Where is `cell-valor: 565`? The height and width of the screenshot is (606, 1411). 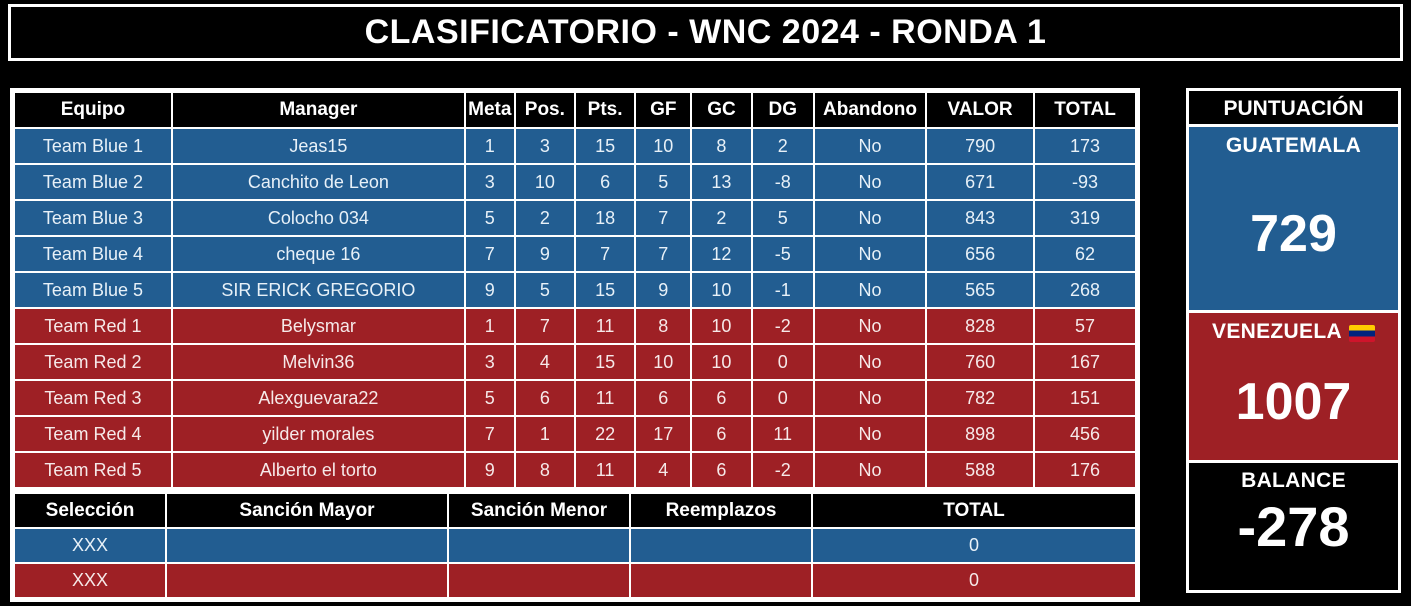
cell-valor: 565 is located at coordinates (980, 290).